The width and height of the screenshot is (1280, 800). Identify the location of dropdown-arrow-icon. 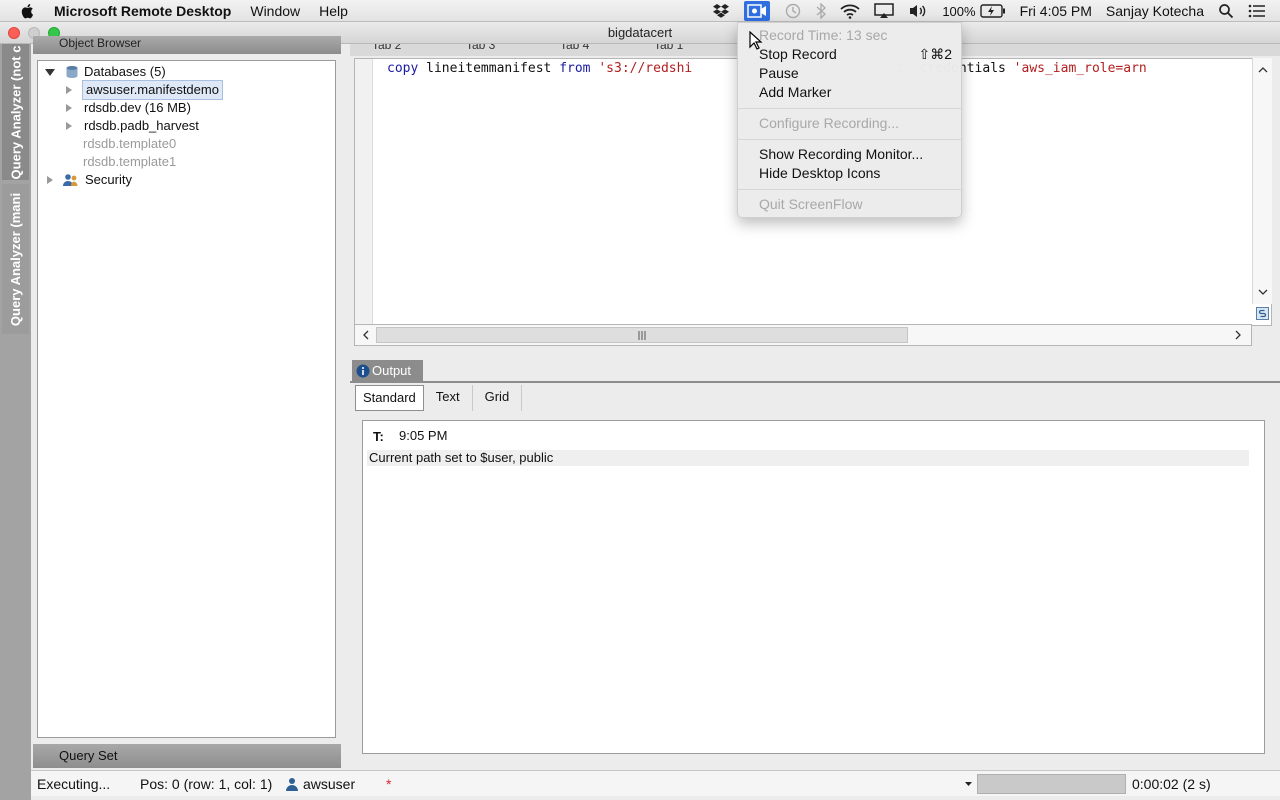
(968, 784).